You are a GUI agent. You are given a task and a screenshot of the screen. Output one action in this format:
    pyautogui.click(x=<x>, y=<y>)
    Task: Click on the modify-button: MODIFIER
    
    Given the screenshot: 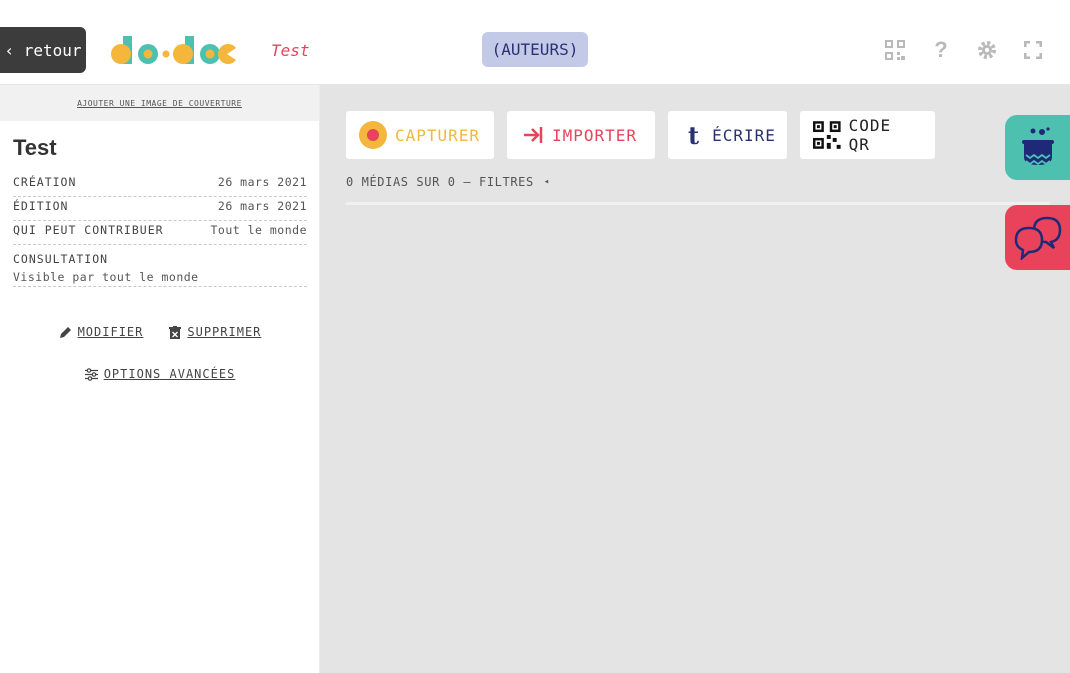 What is the action you would take?
    pyautogui.click(x=101, y=332)
    